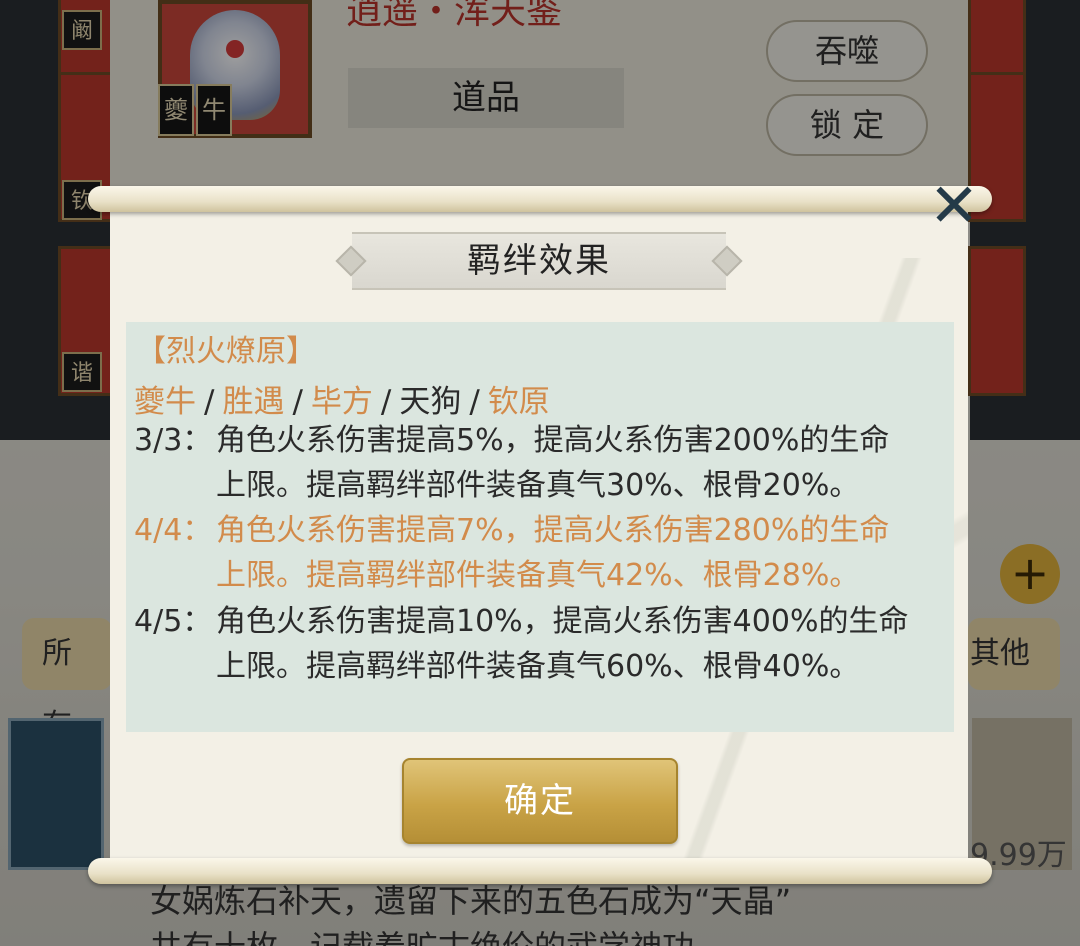 Image resolution: width=1080 pixels, height=946 pixels. Describe the element at coordinates (954, 206) in the screenshot. I see `close-icon: ✕` at that location.